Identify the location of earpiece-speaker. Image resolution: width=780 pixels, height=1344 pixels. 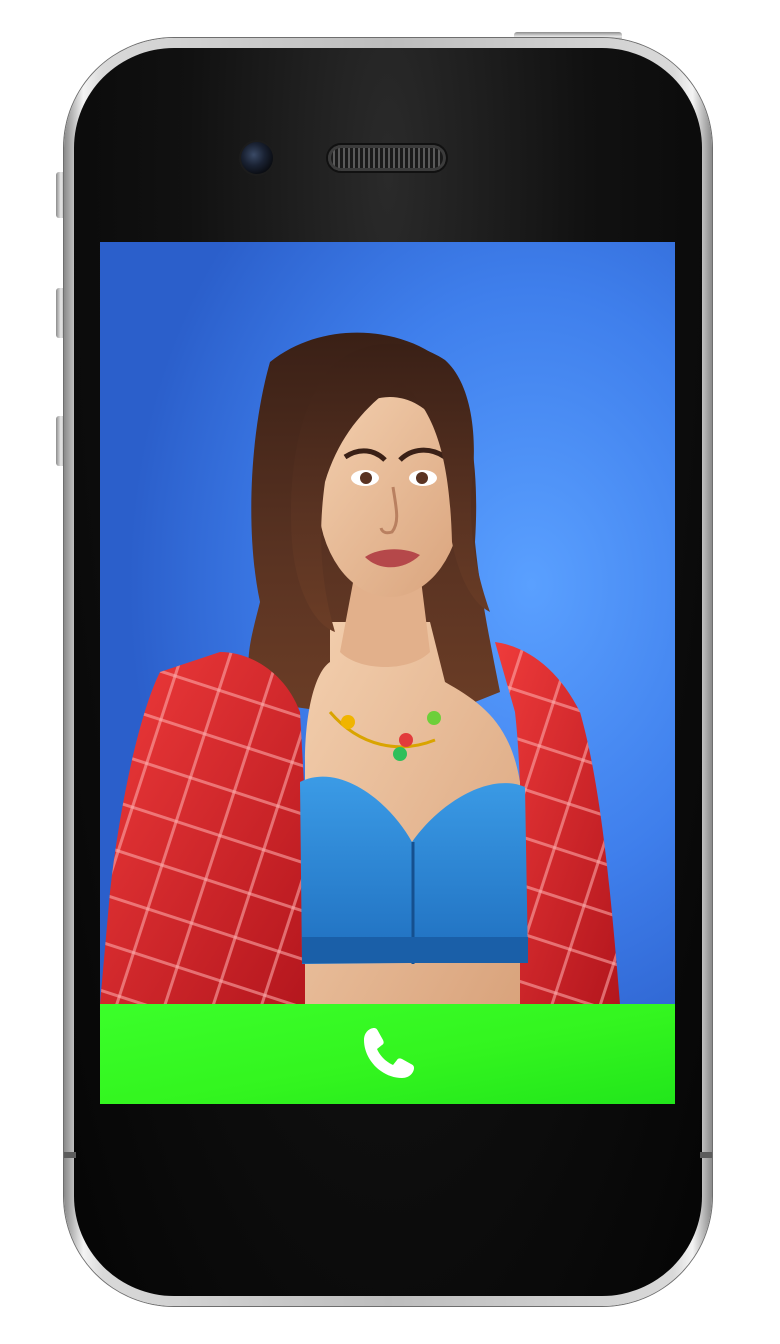
(387, 158).